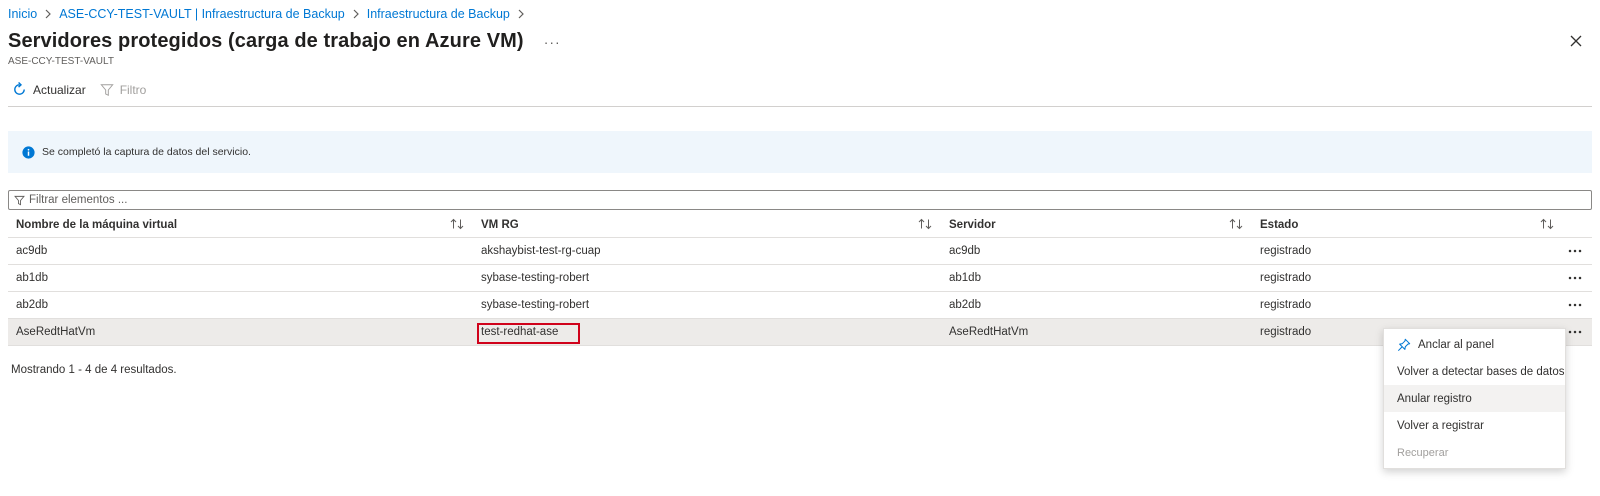 The height and width of the screenshot is (496, 1600). Describe the element at coordinates (1423, 452) in the screenshot. I see `menu-item-label: Recuperar` at that location.